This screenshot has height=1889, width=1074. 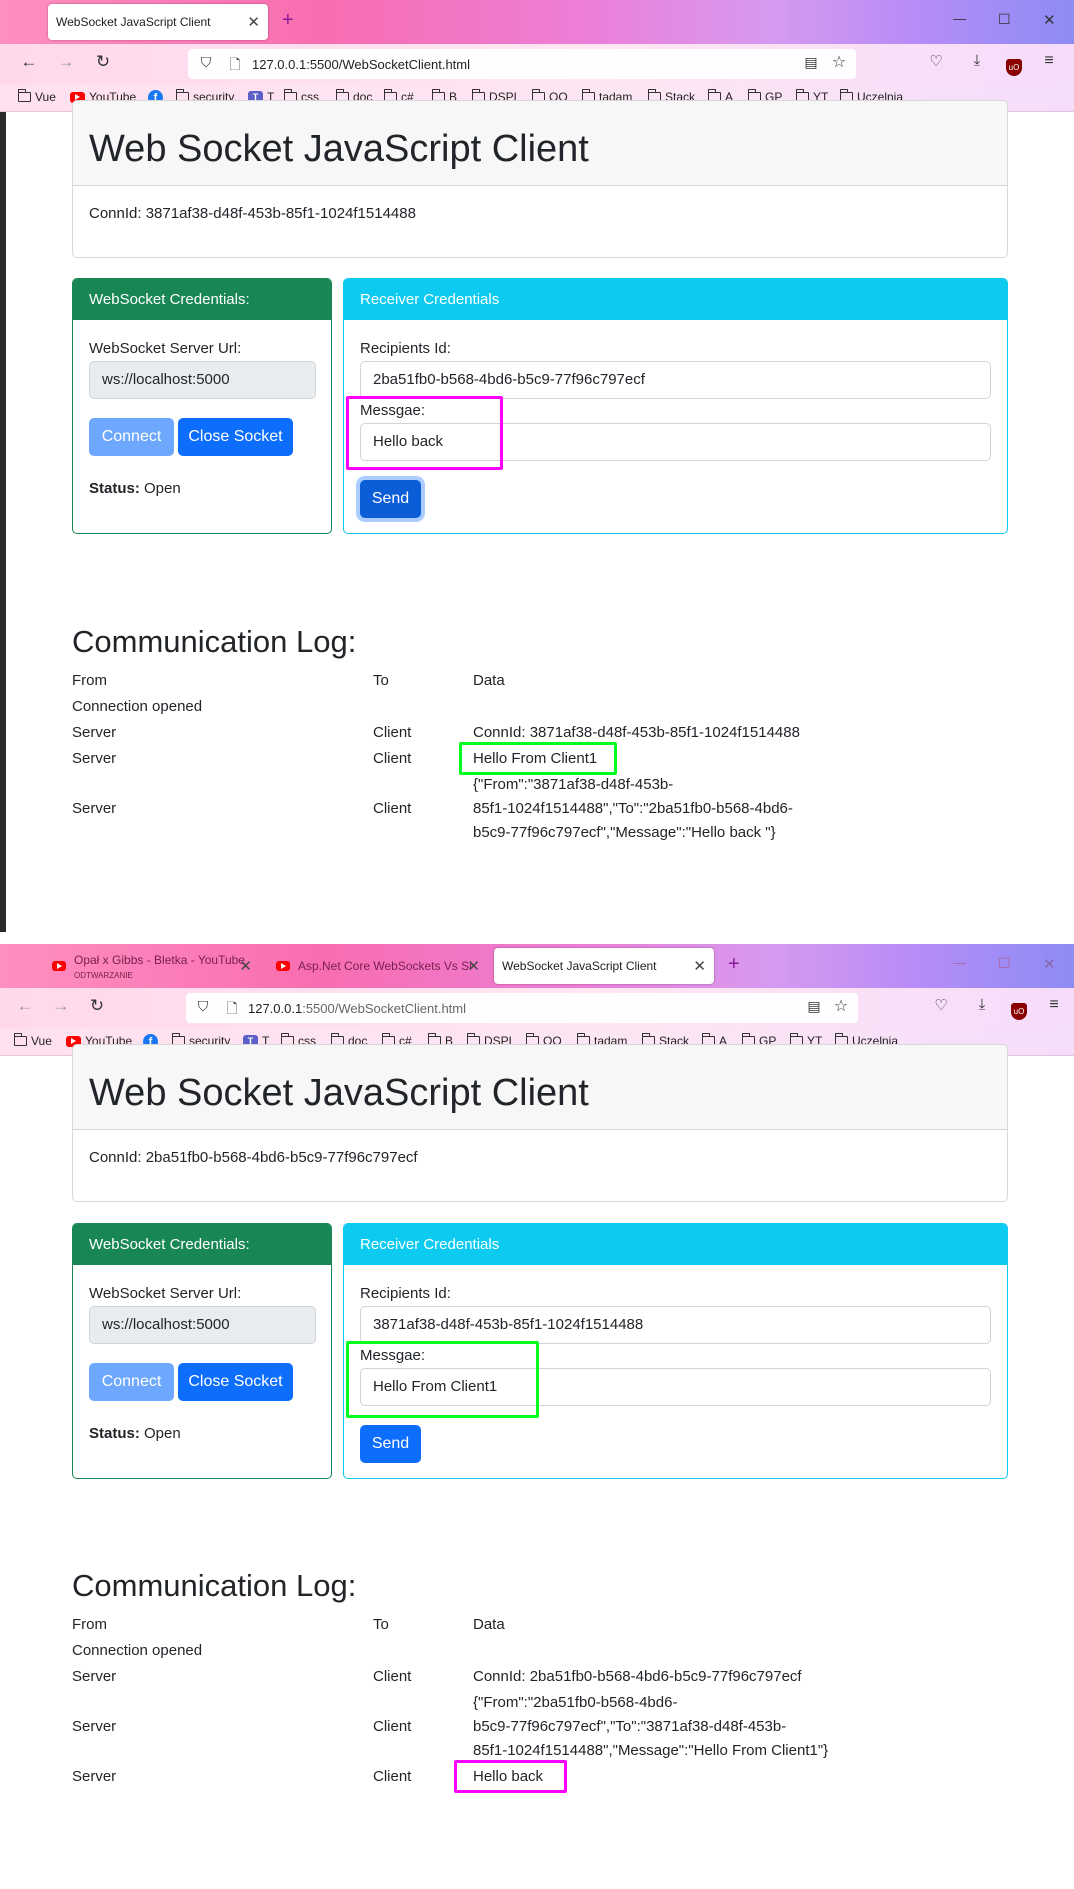 I want to click on recipients-id-input: 3871af38-d48f-453b-85f1-1024f1514488, so click(x=675, y=1325).